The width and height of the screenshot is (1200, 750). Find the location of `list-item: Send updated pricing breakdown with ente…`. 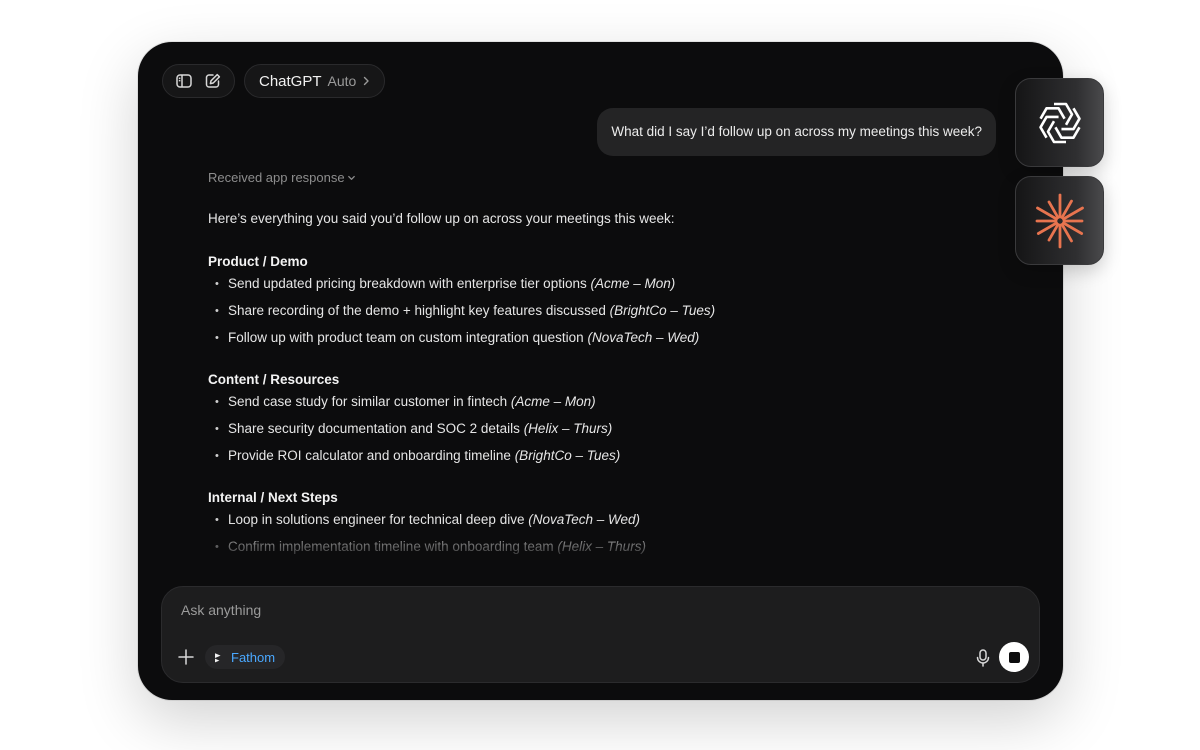

list-item: Send updated pricing breakdown with ente… is located at coordinates (588, 284).